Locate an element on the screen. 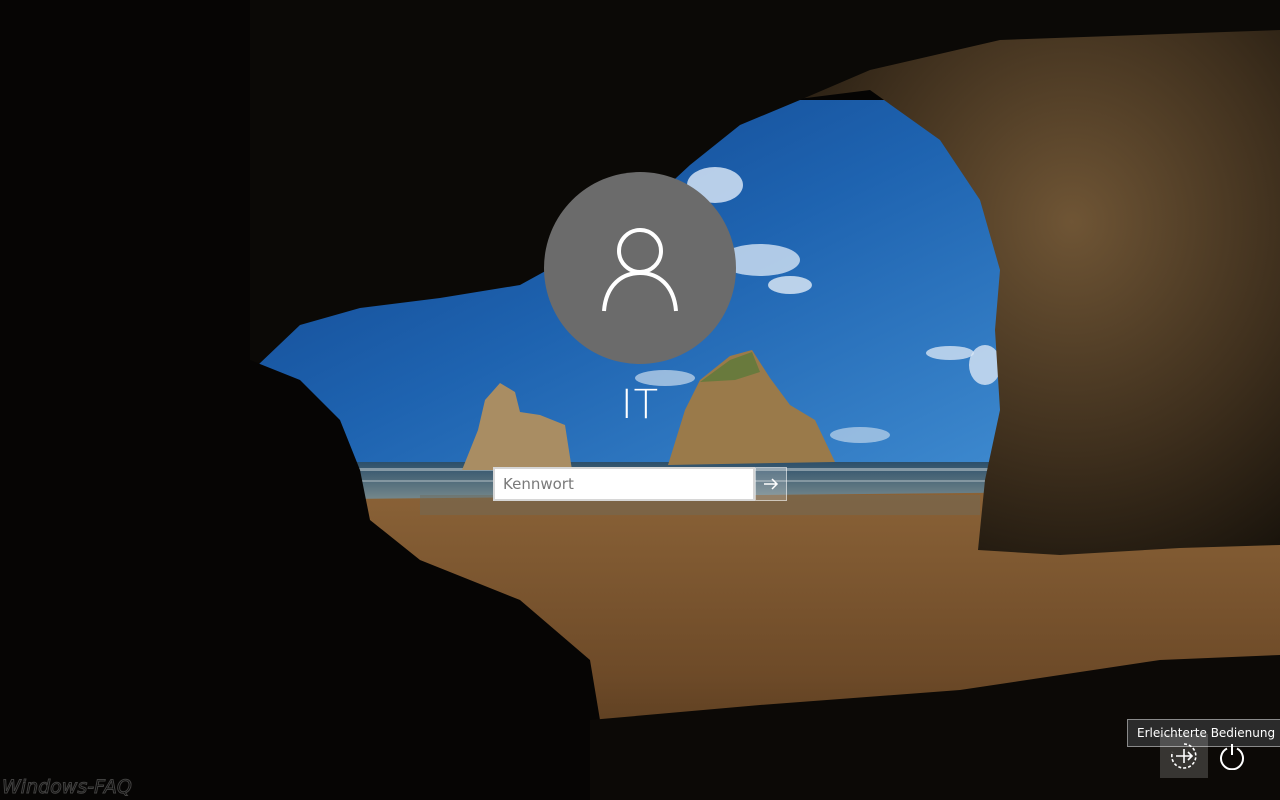  user-silhouette-icon is located at coordinates (640, 270).